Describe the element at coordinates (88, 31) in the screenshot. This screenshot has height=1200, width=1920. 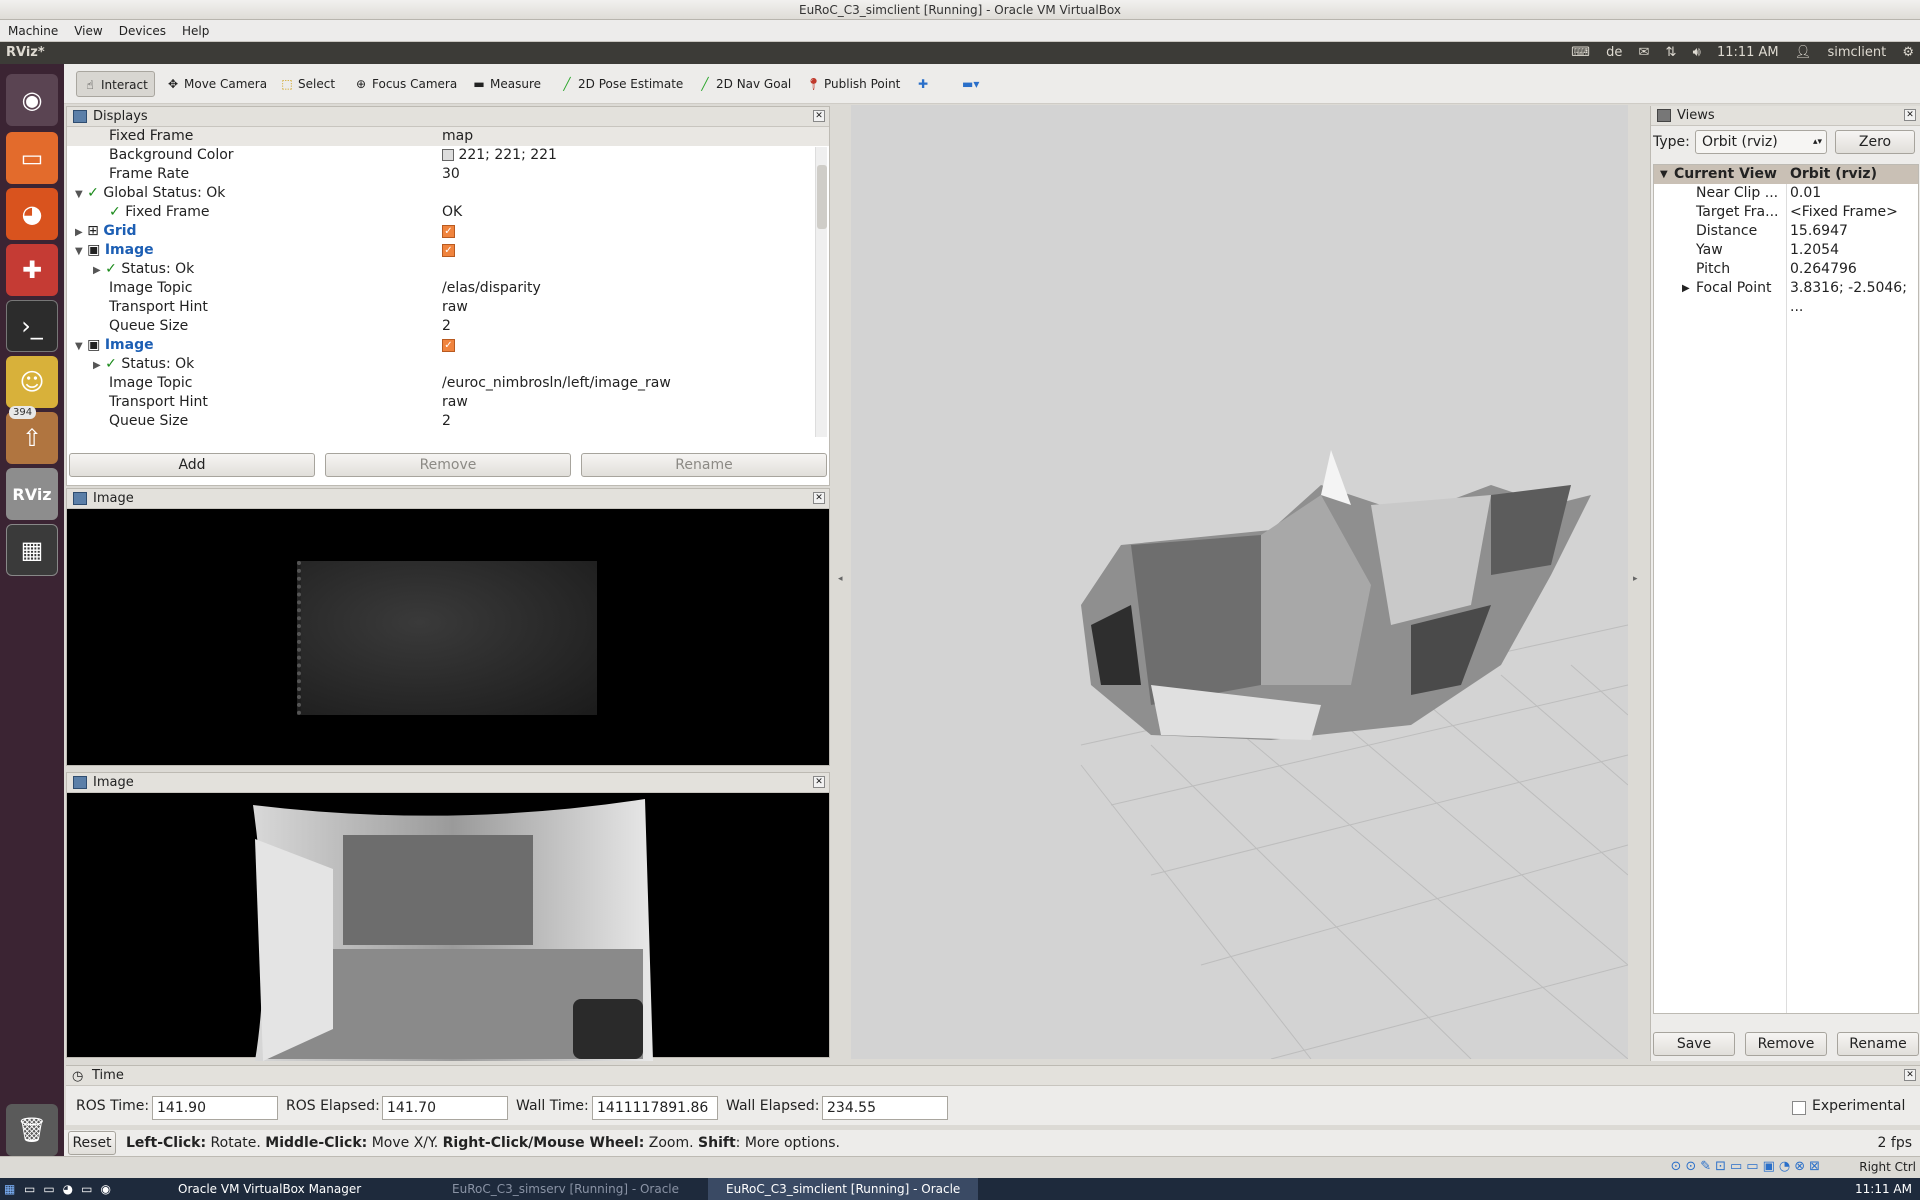
I see `menu-view: View` at that location.